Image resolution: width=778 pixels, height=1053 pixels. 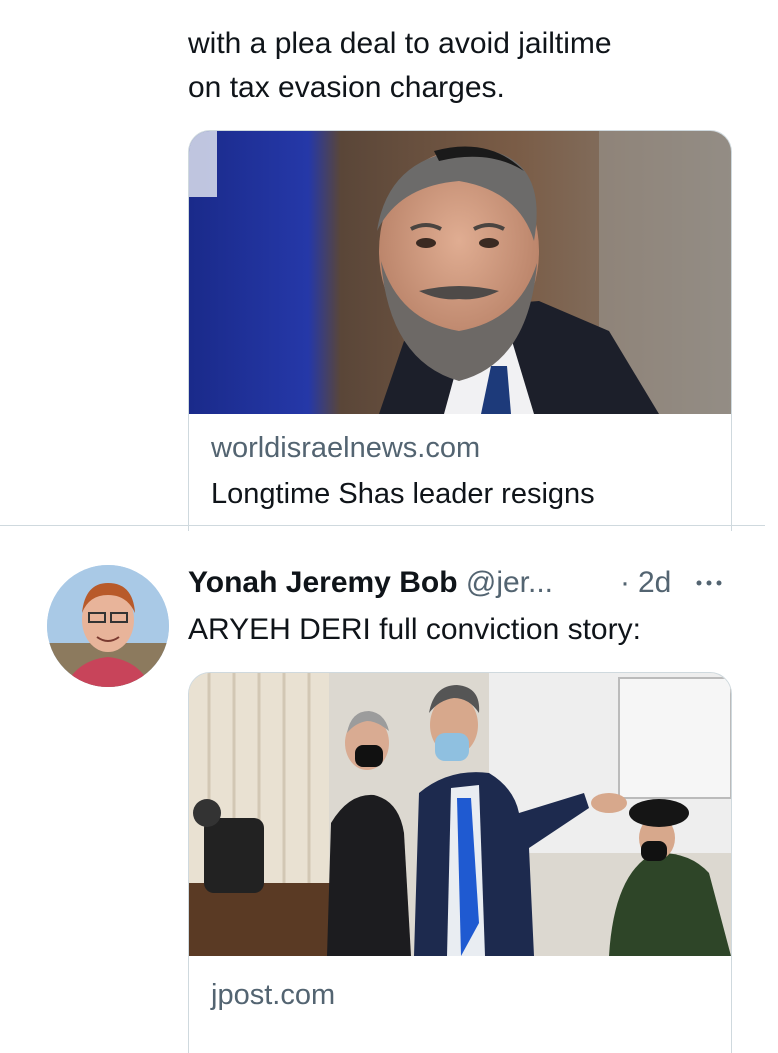 What do you see at coordinates (346, 87) in the screenshot?
I see `tweet-text-line-2: on tax evasion charges.` at bounding box center [346, 87].